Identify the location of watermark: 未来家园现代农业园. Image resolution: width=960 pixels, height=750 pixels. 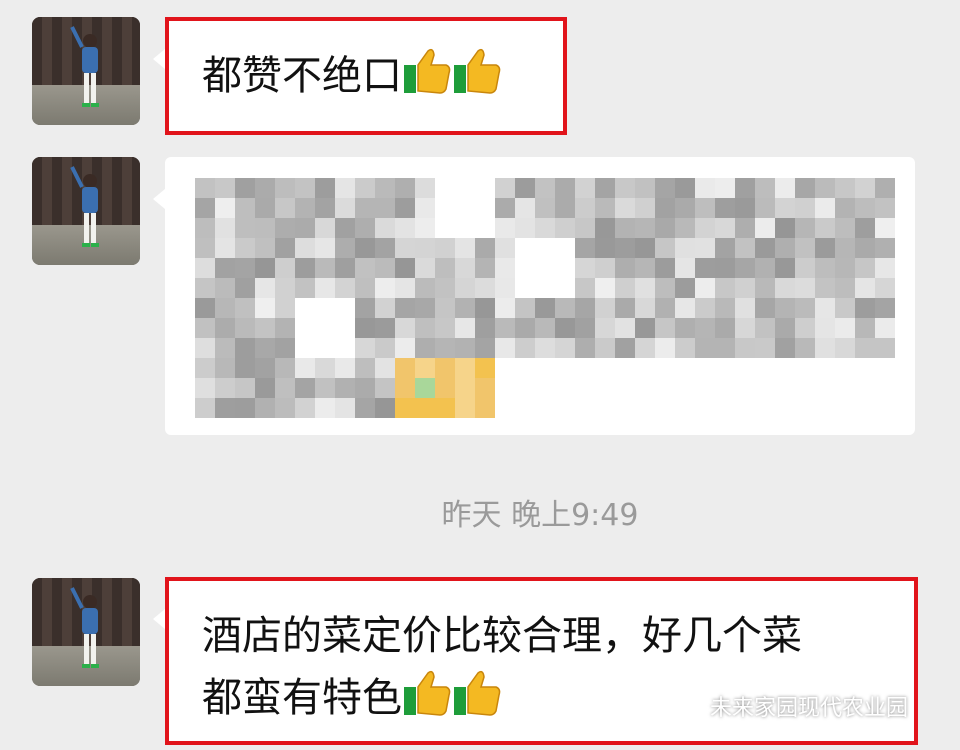
(789, 706).